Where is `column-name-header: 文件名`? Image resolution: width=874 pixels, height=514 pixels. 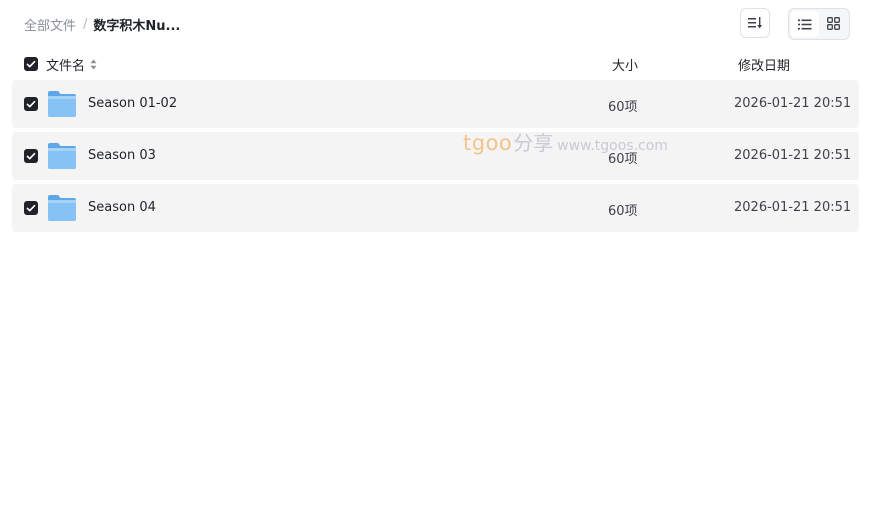 column-name-header: 文件名 is located at coordinates (71, 64).